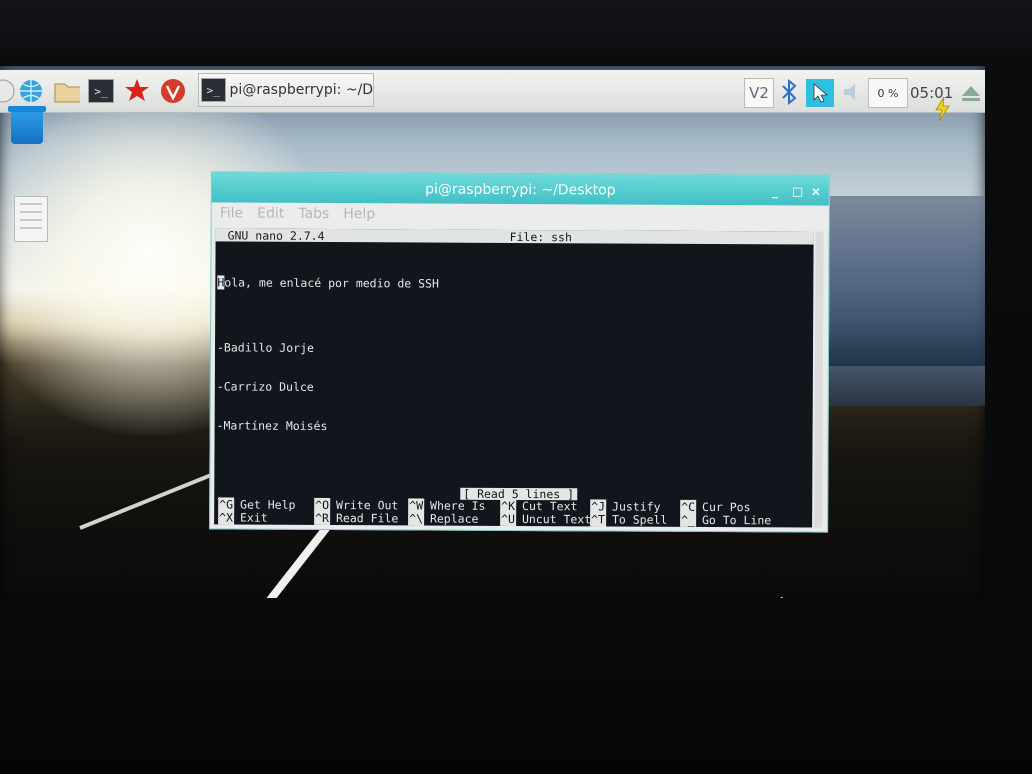  What do you see at coordinates (625, 506) in the screenshot?
I see `shortcut-justify: ^J Justify` at bounding box center [625, 506].